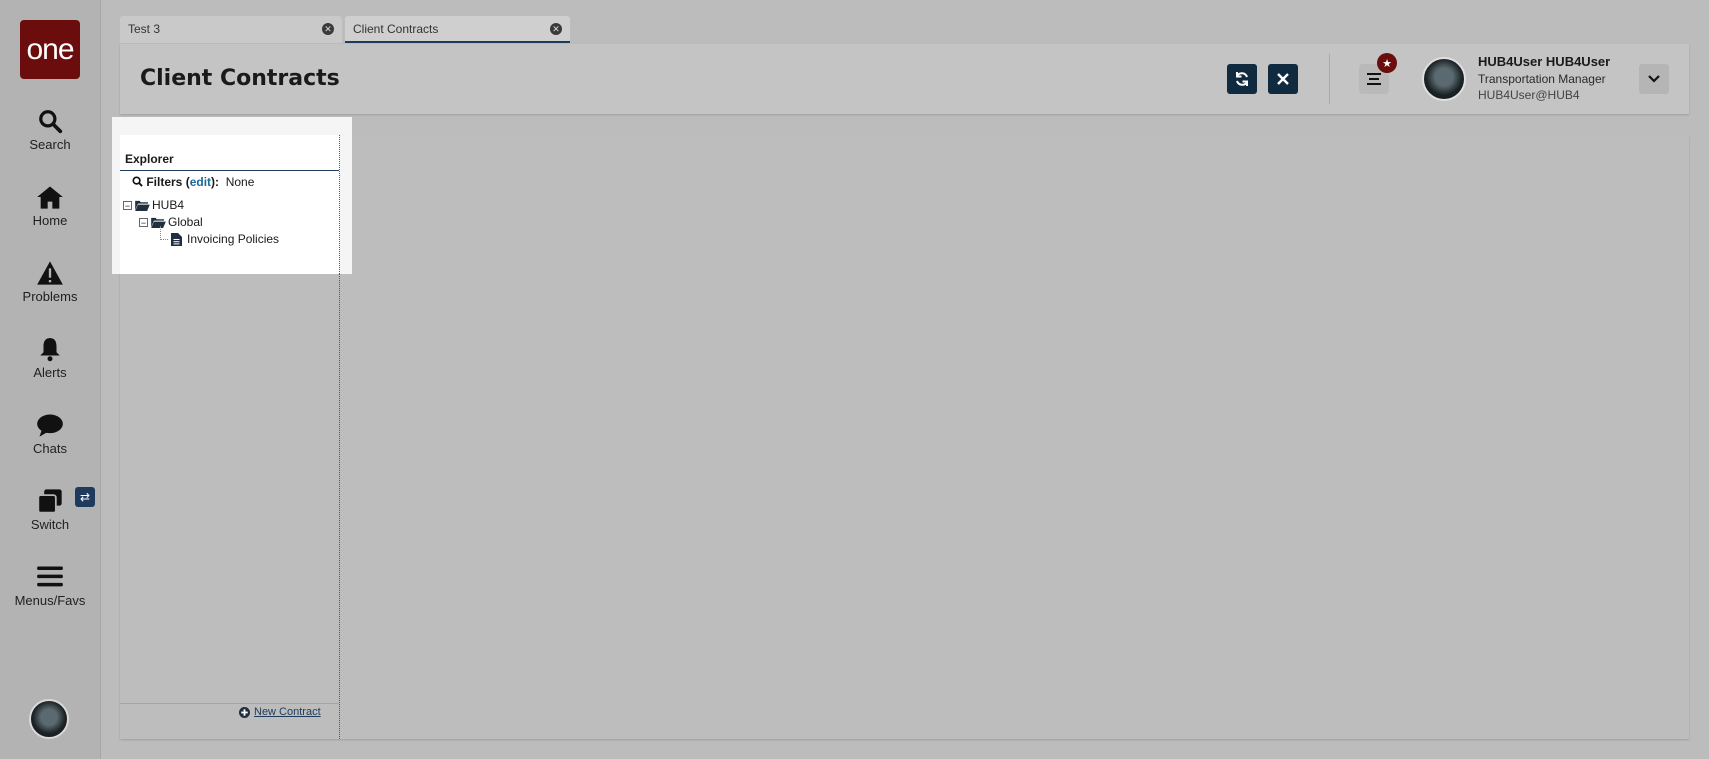  What do you see at coordinates (50, 350) in the screenshot?
I see `bell-icon` at bounding box center [50, 350].